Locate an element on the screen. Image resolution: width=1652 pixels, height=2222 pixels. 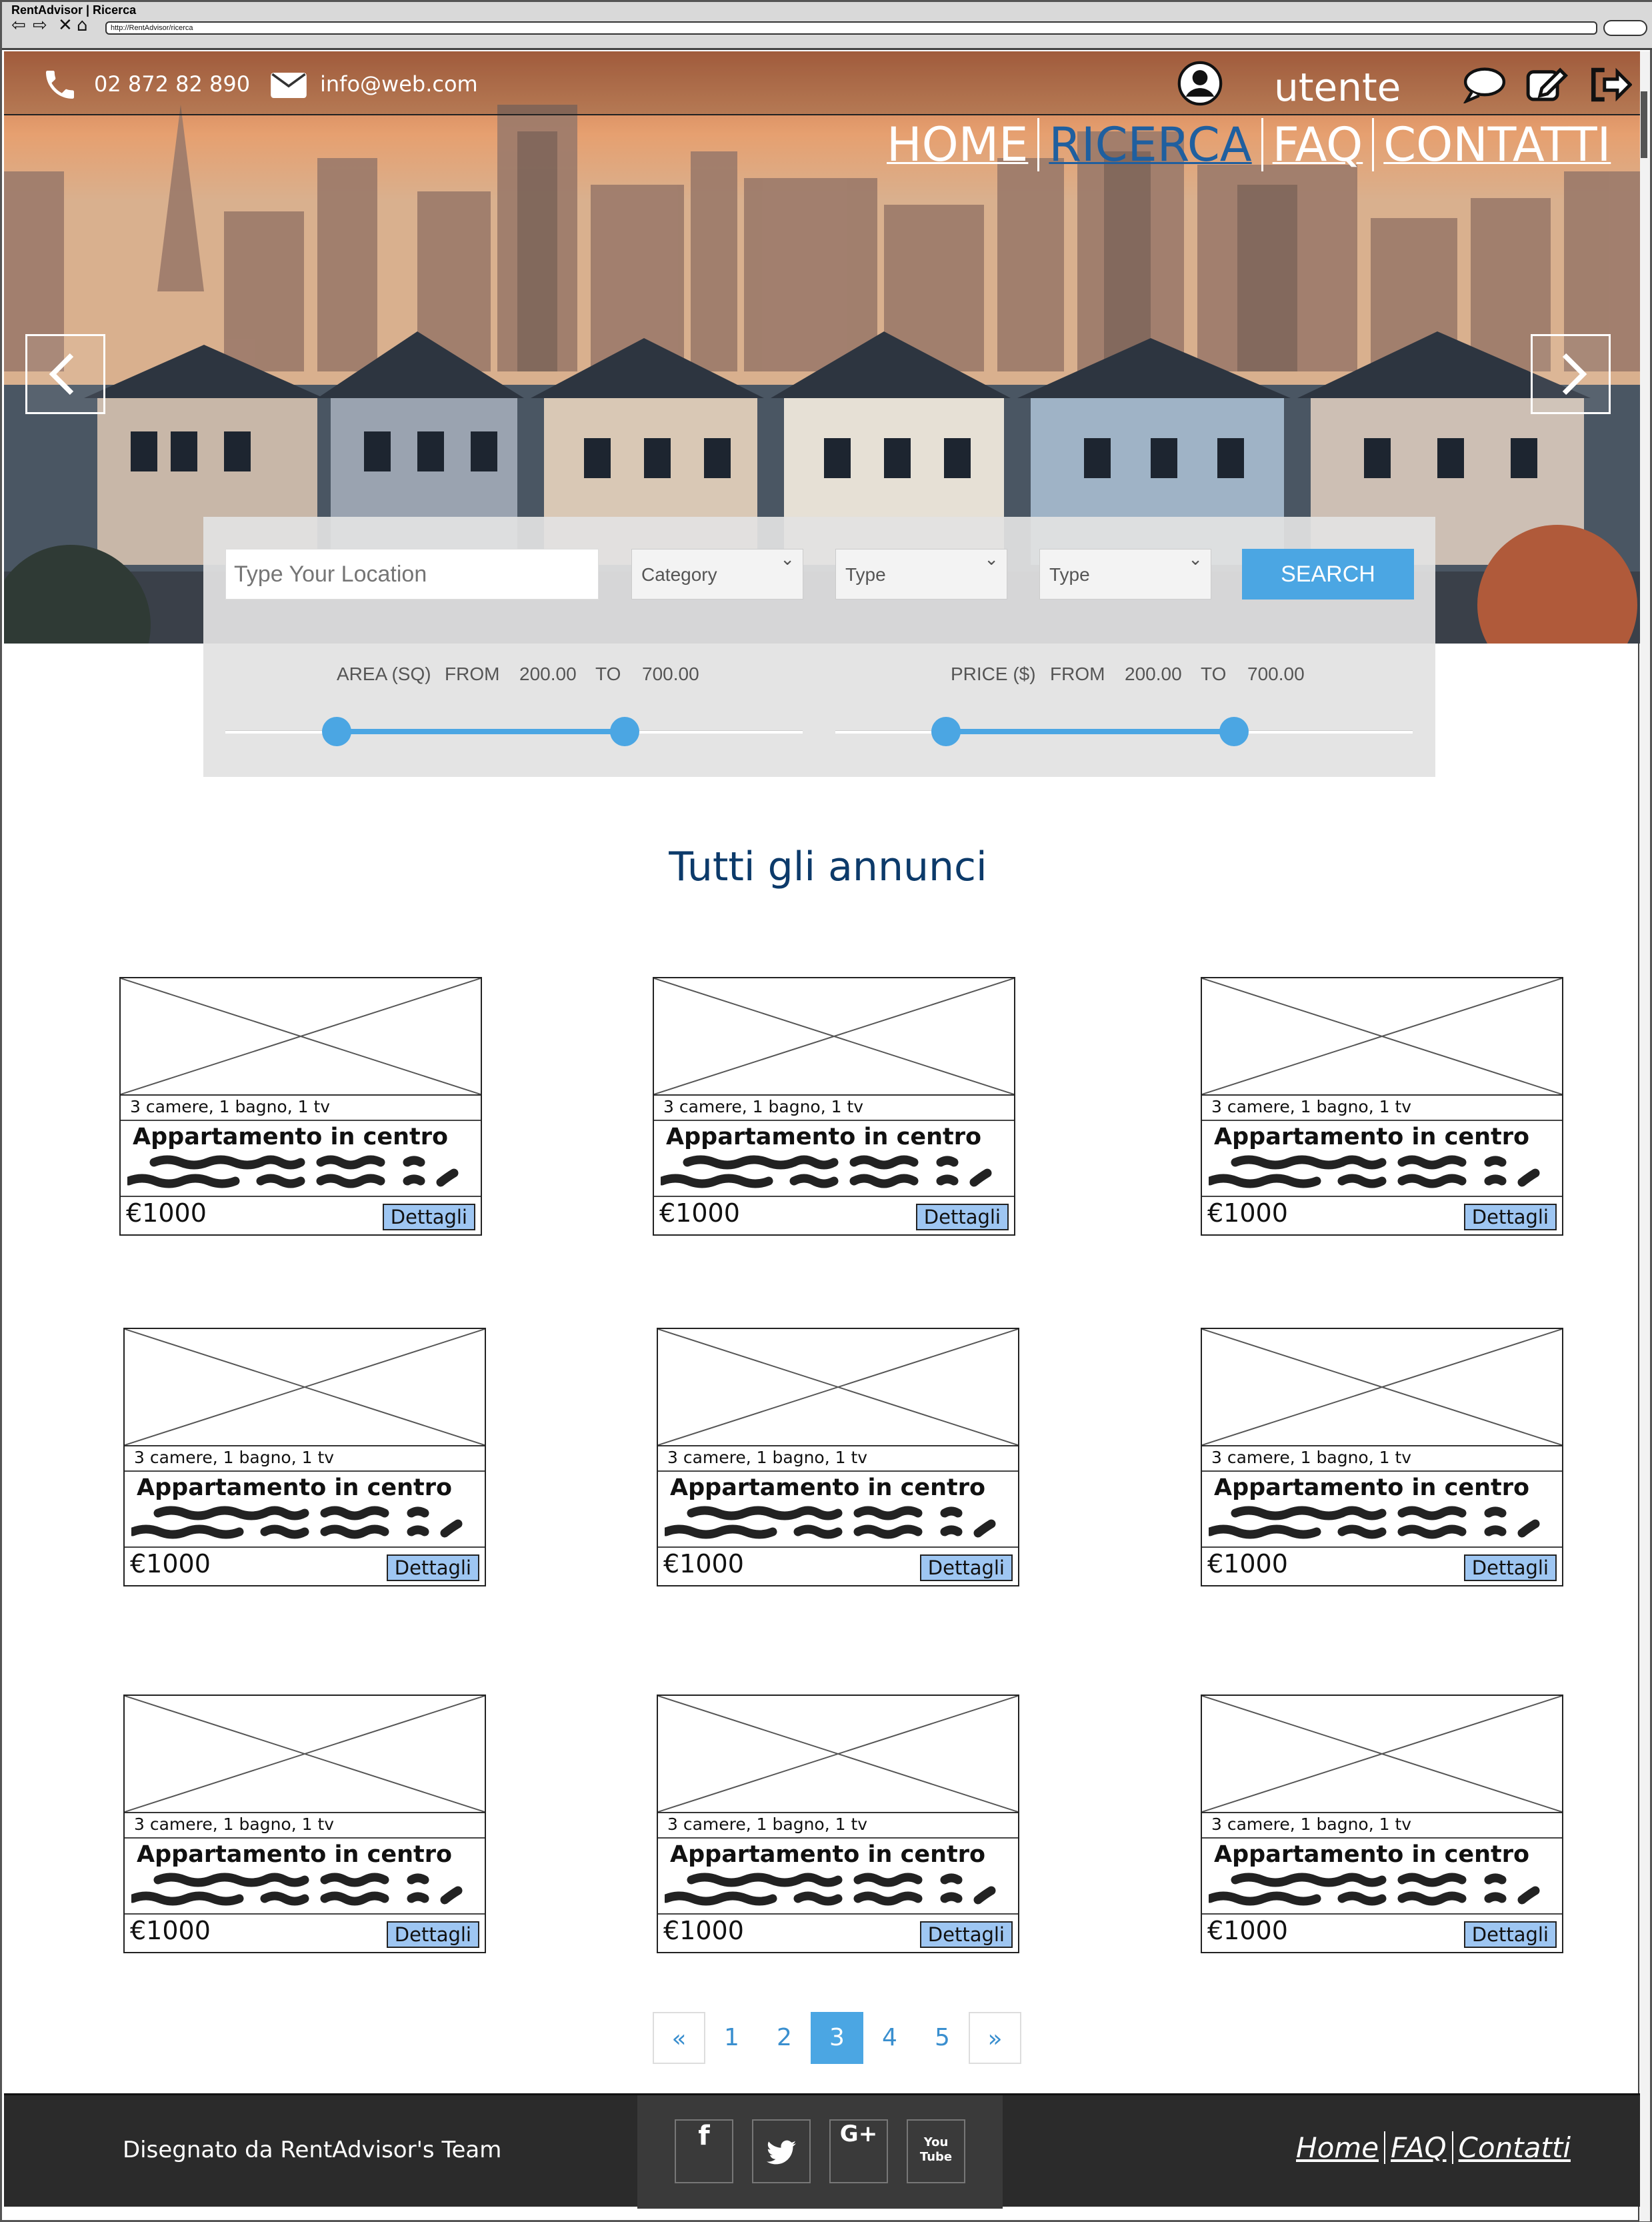
type-select-2: Type ⌄ is located at coordinates (1125, 575).